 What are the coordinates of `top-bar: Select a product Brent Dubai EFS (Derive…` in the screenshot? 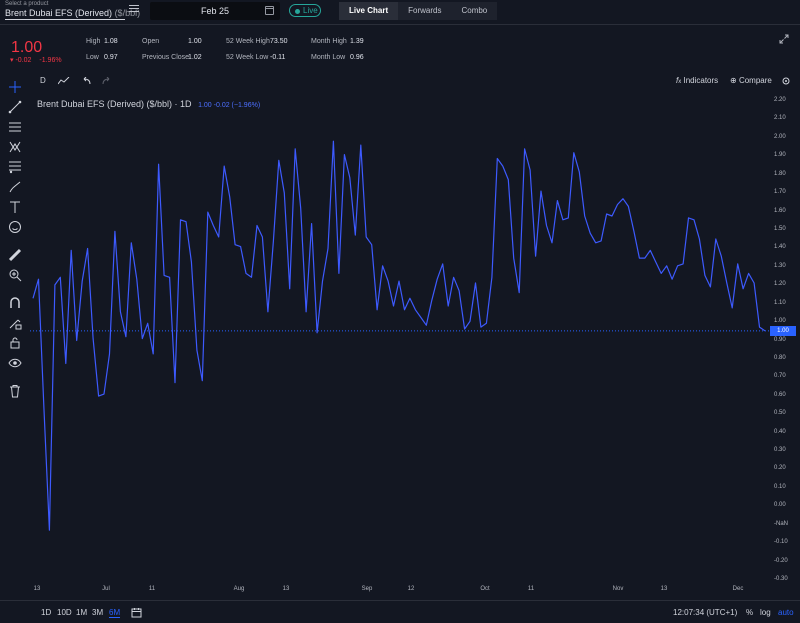 It's located at (400, 12).